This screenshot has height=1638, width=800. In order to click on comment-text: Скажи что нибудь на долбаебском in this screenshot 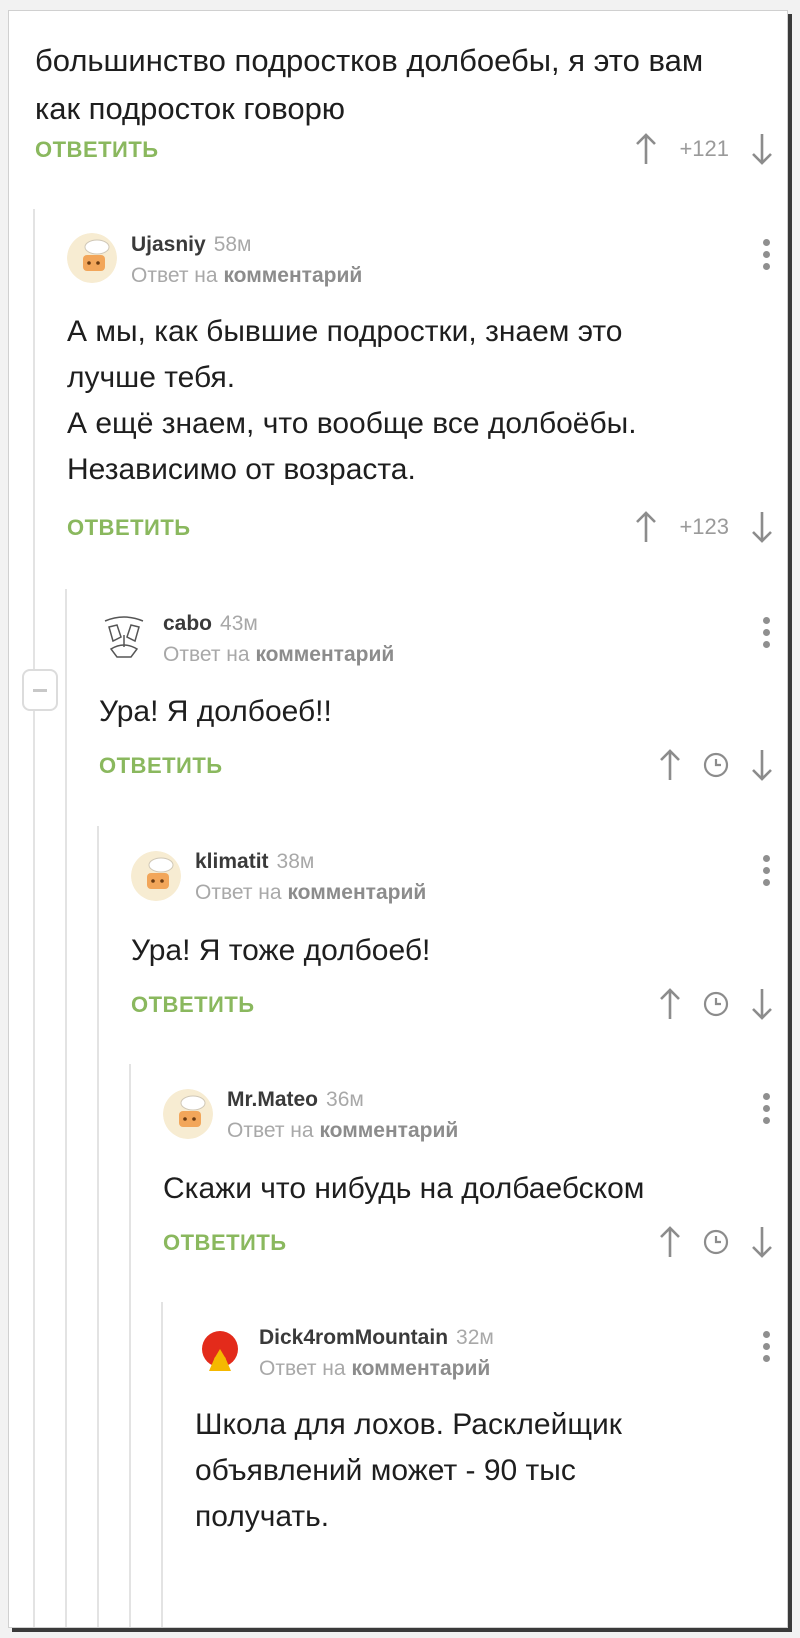, I will do `click(404, 1188)`.